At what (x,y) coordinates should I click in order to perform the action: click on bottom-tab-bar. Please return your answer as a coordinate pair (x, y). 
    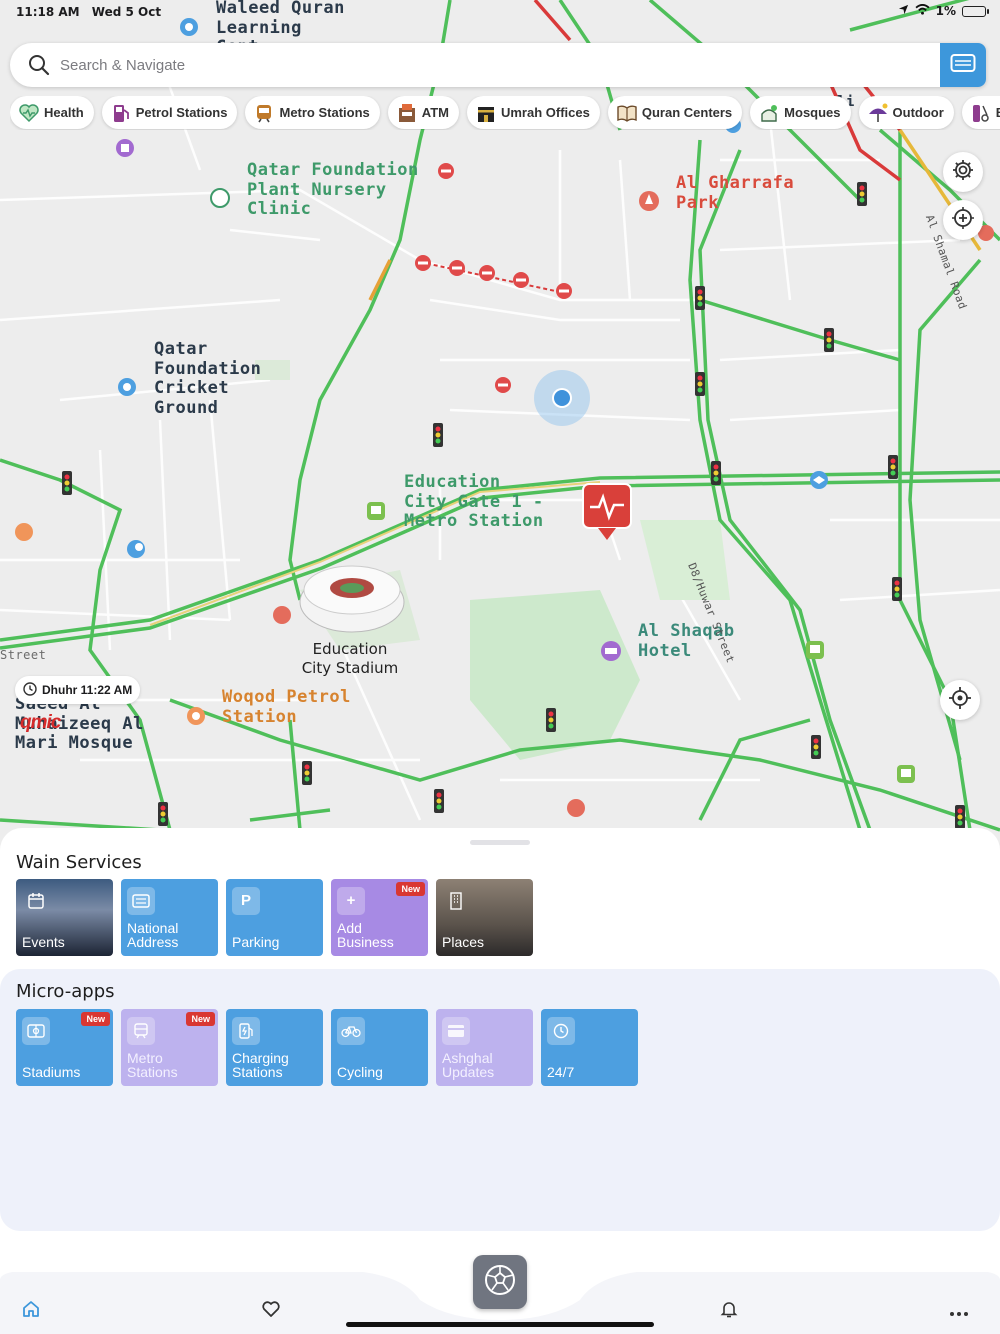
    Looking at the image, I should click on (500, 1287).